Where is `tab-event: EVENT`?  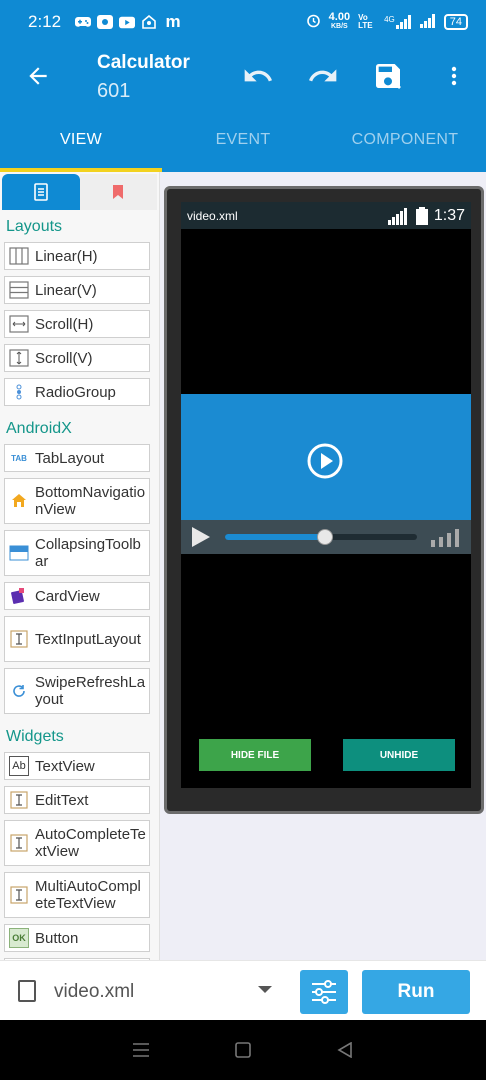 tab-event: EVENT is located at coordinates (243, 140).